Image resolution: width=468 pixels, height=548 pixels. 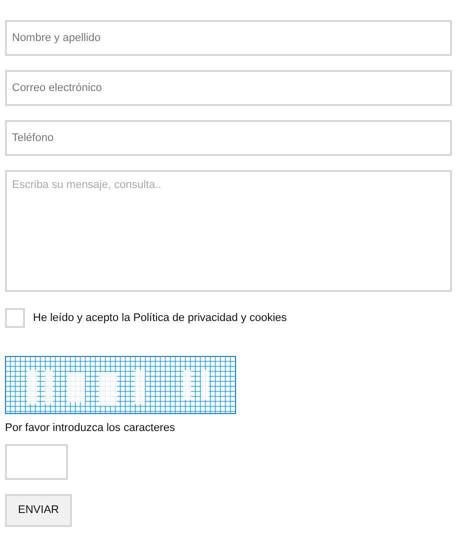 I want to click on text-field: Teléfono, so click(x=228, y=138).